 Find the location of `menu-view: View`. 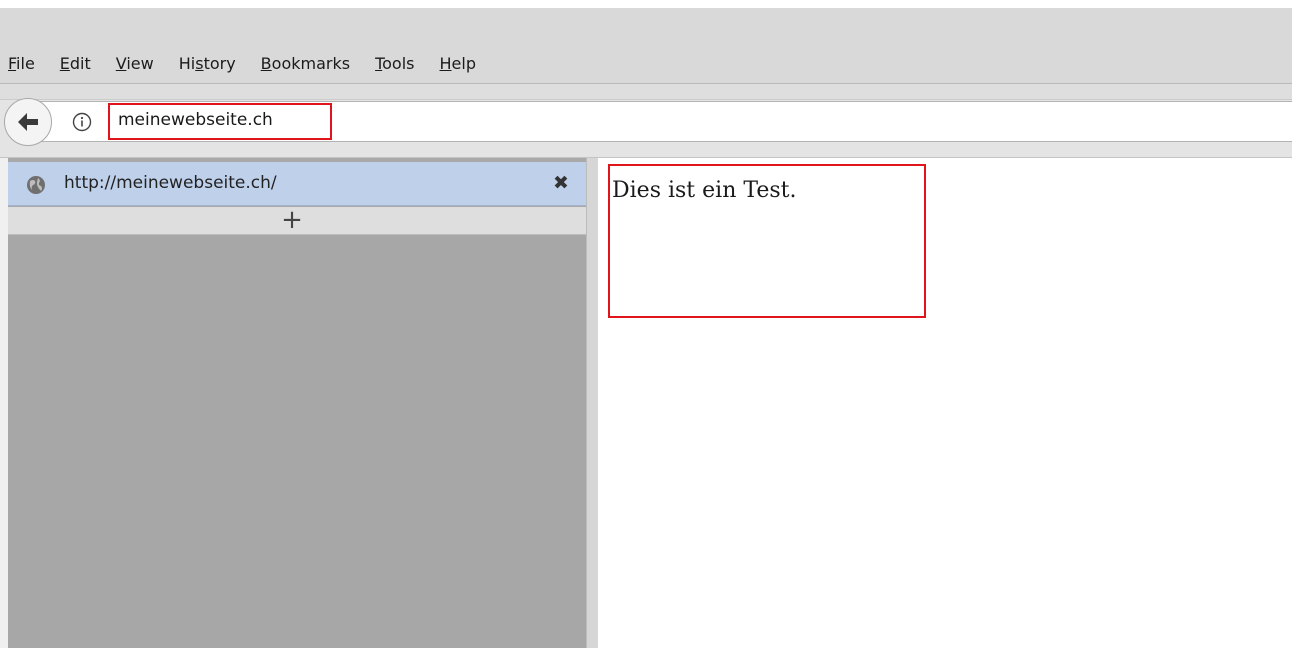

menu-view: View is located at coordinates (135, 63).